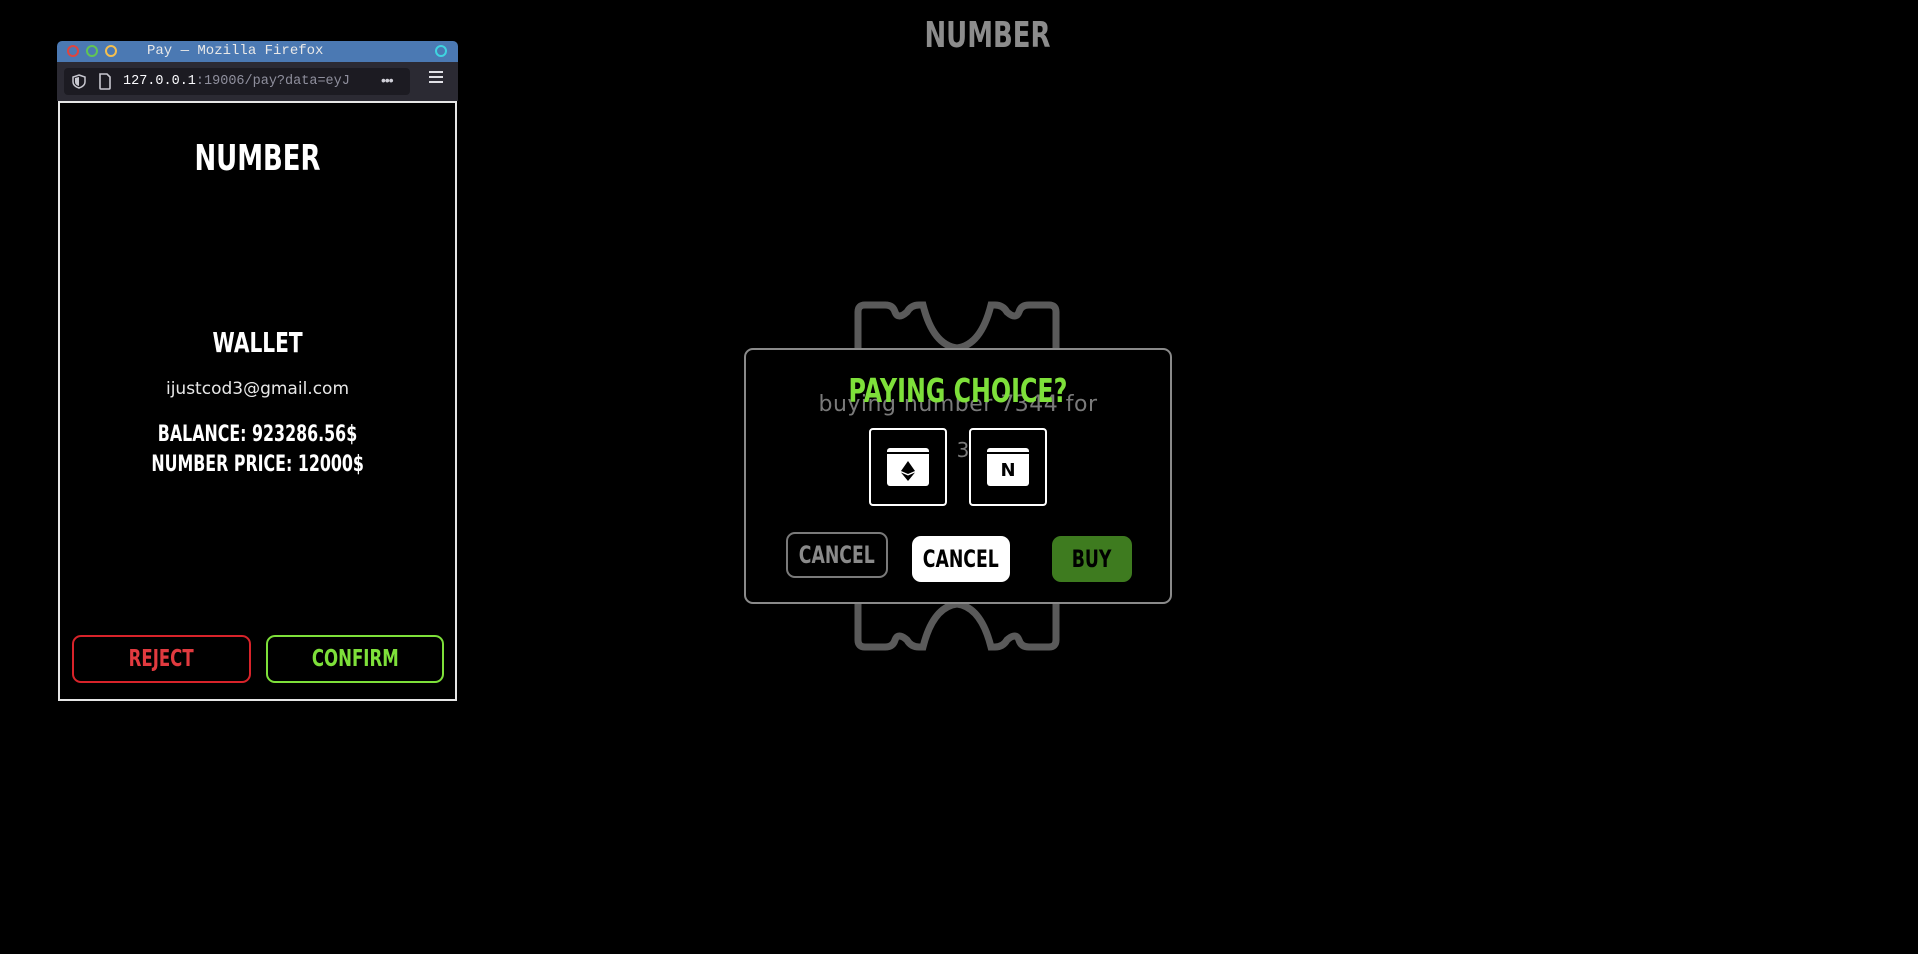 The image size is (1918, 954). Describe the element at coordinates (257, 389) in the screenshot. I see `wallet-email: ijustcod3@gmail.com` at that location.